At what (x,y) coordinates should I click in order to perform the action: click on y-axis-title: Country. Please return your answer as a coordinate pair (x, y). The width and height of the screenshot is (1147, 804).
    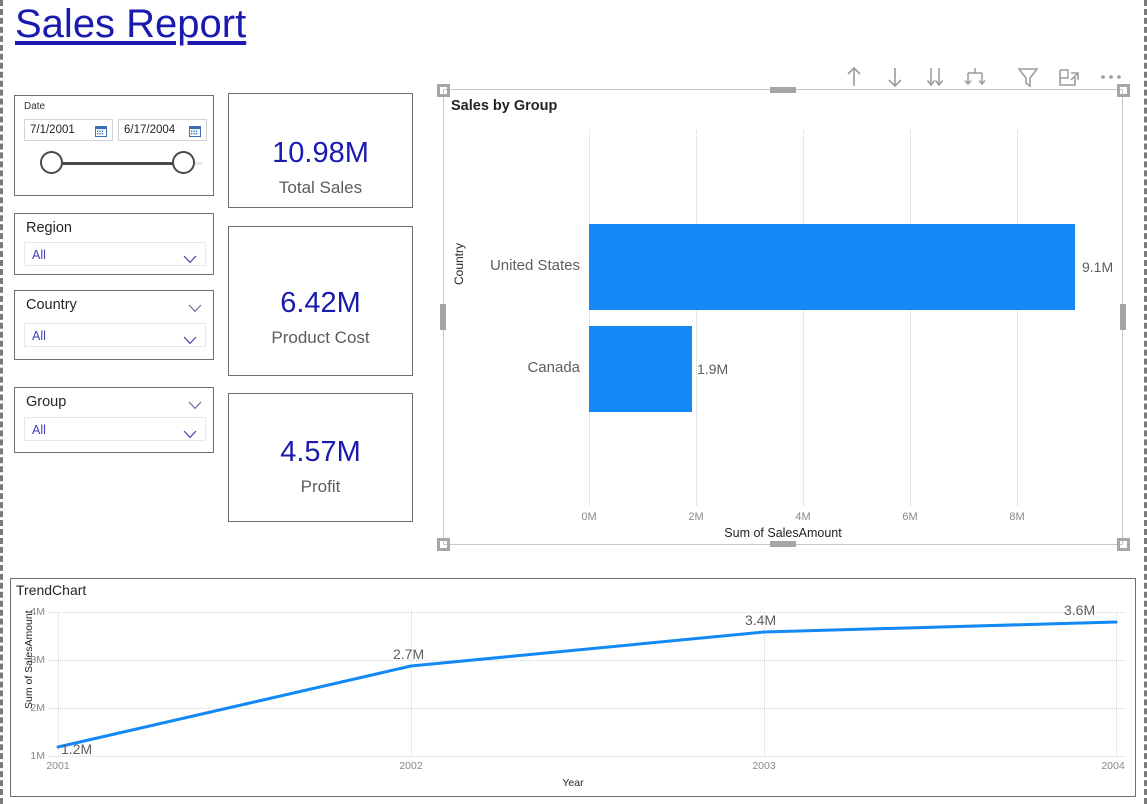
    Looking at the image, I should click on (459, 263).